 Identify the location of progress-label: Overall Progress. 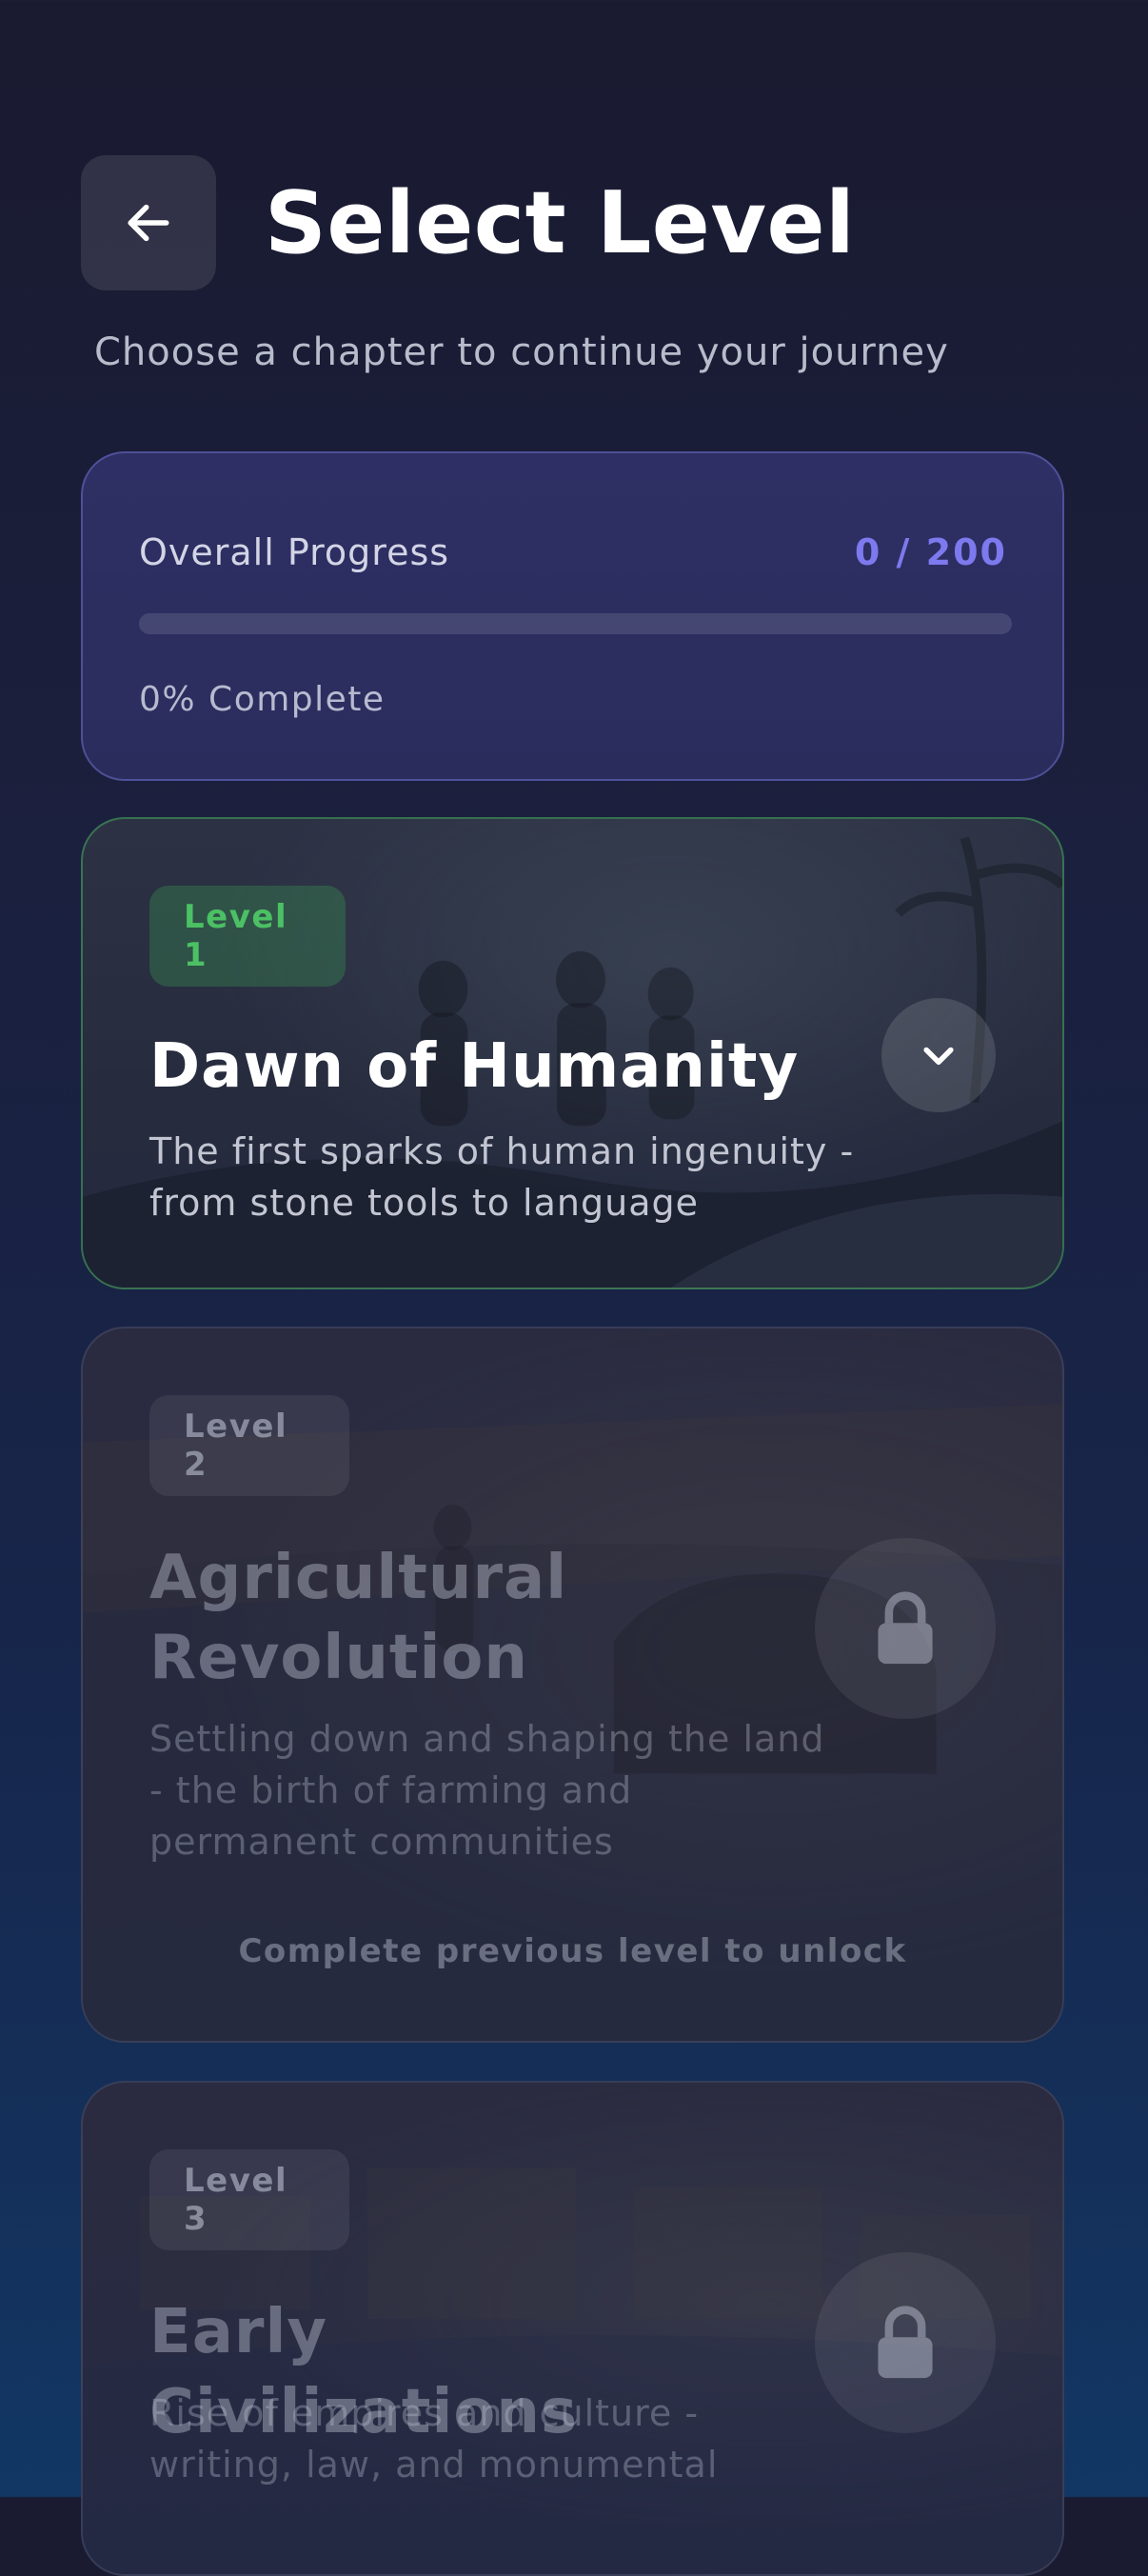
(294, 552).